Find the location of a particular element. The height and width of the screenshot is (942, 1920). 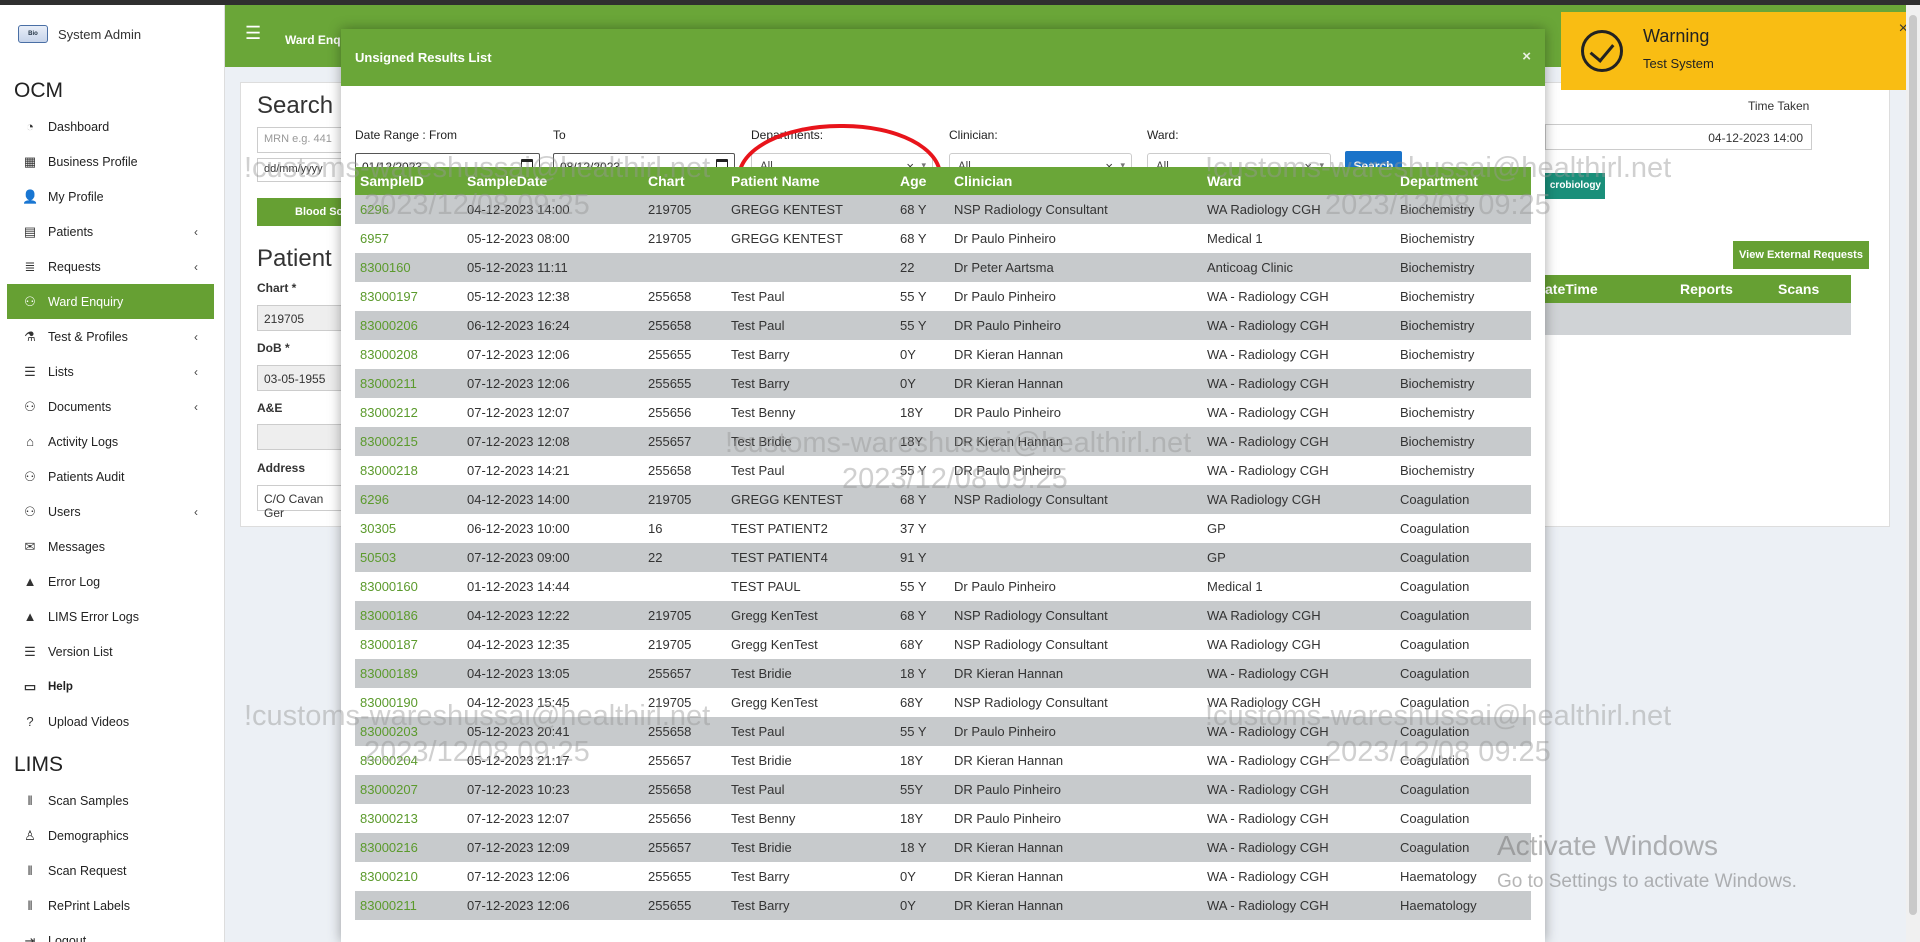

sample-id-link: 30305 is located at coordinates (378, 528).